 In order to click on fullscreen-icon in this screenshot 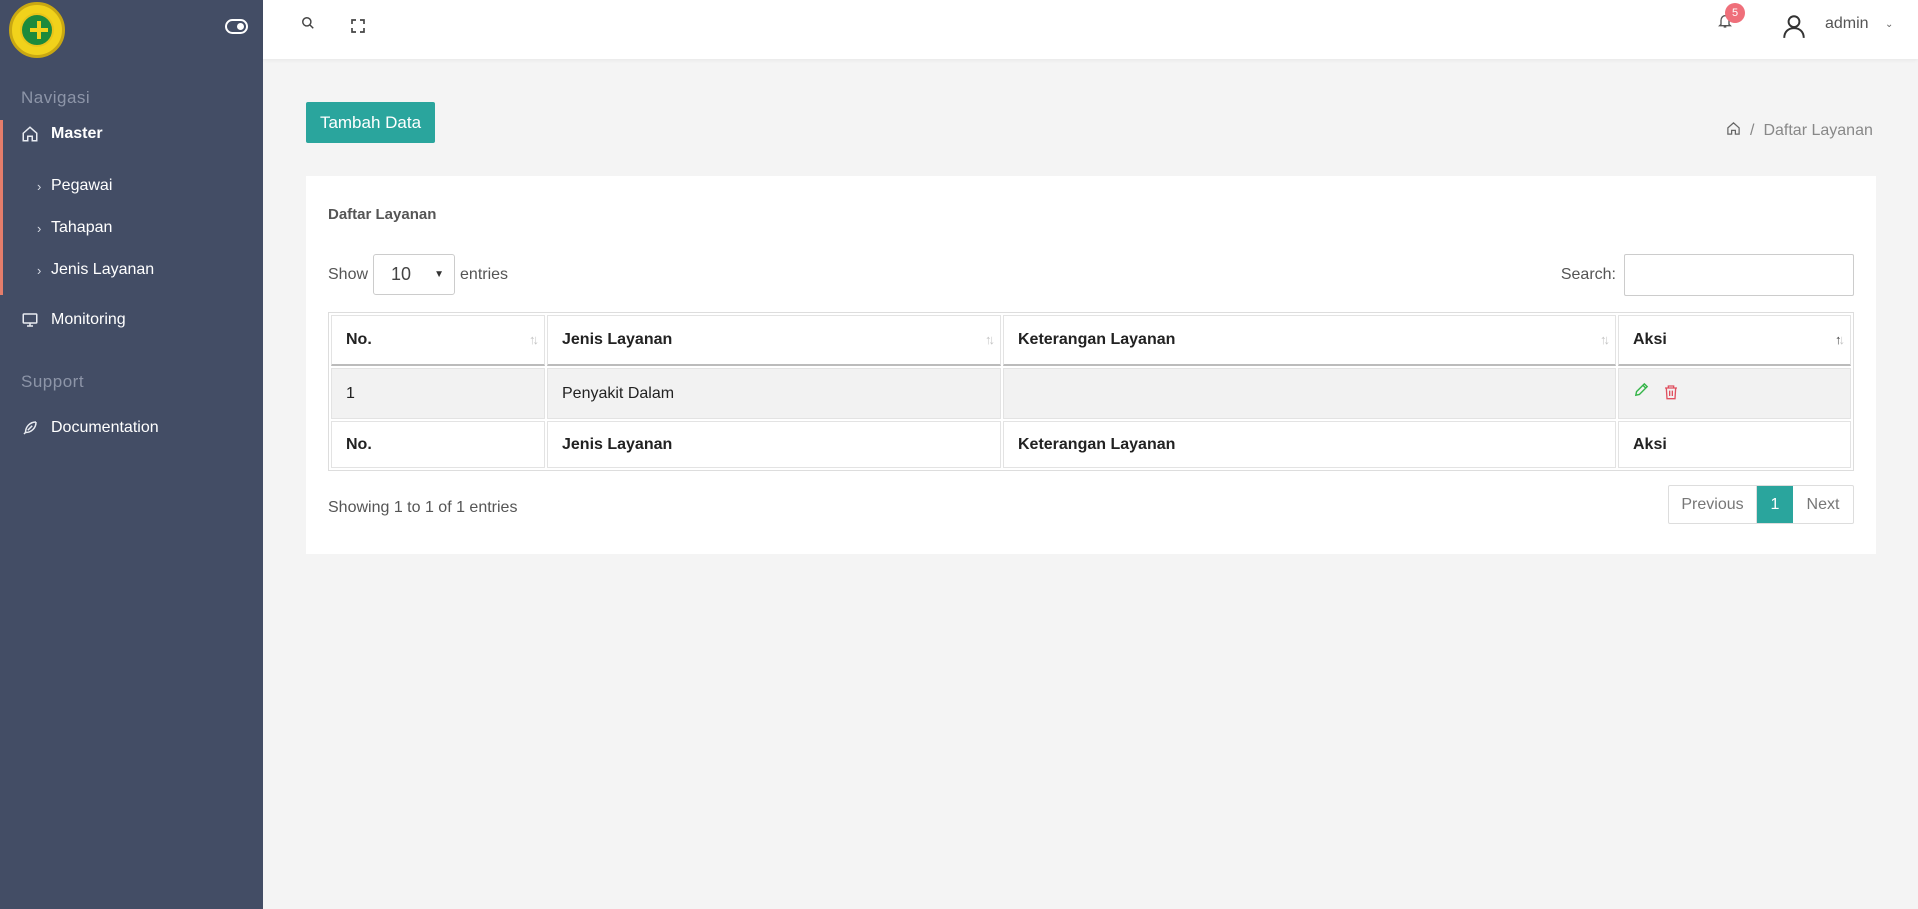, I will do `click(358, 28)`.